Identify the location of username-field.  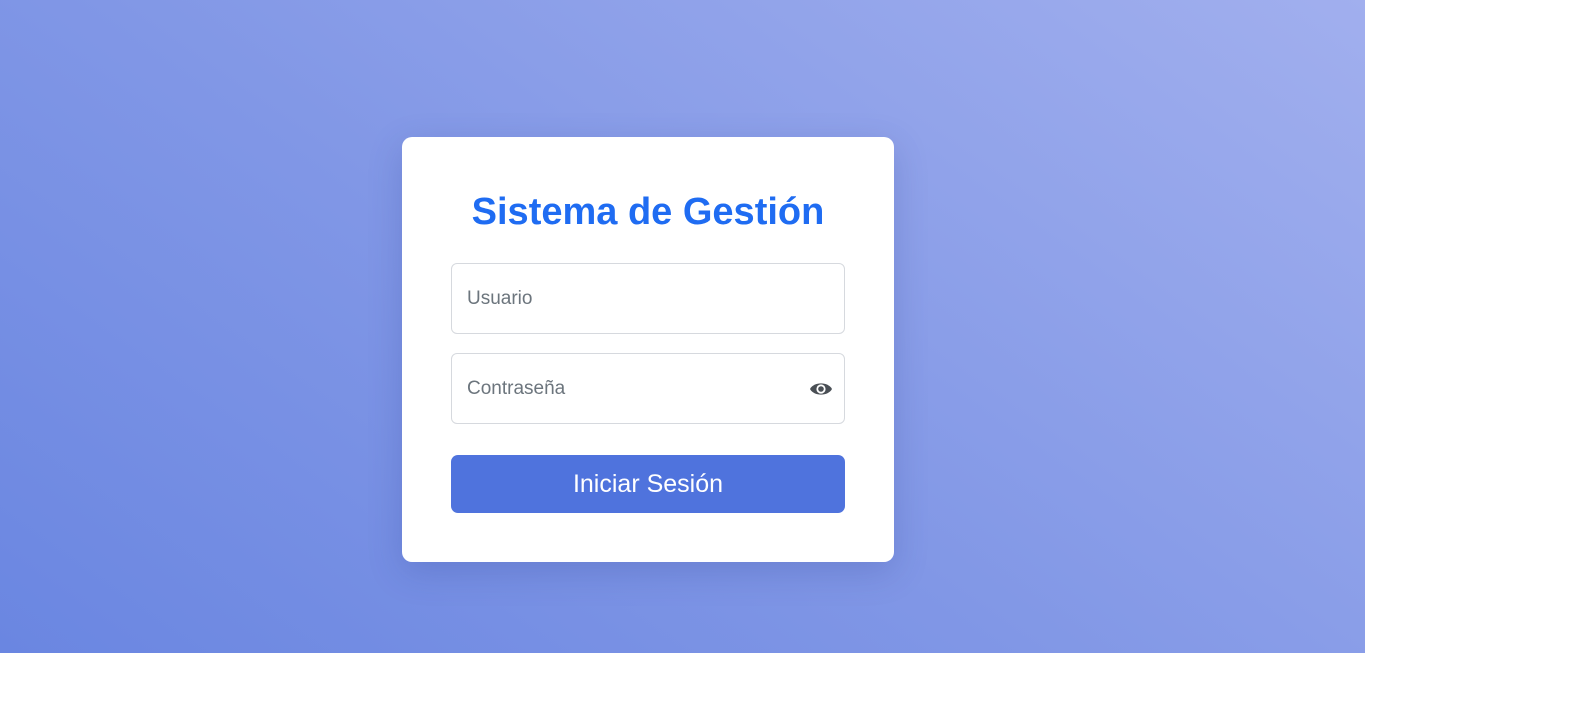
(648, 298).